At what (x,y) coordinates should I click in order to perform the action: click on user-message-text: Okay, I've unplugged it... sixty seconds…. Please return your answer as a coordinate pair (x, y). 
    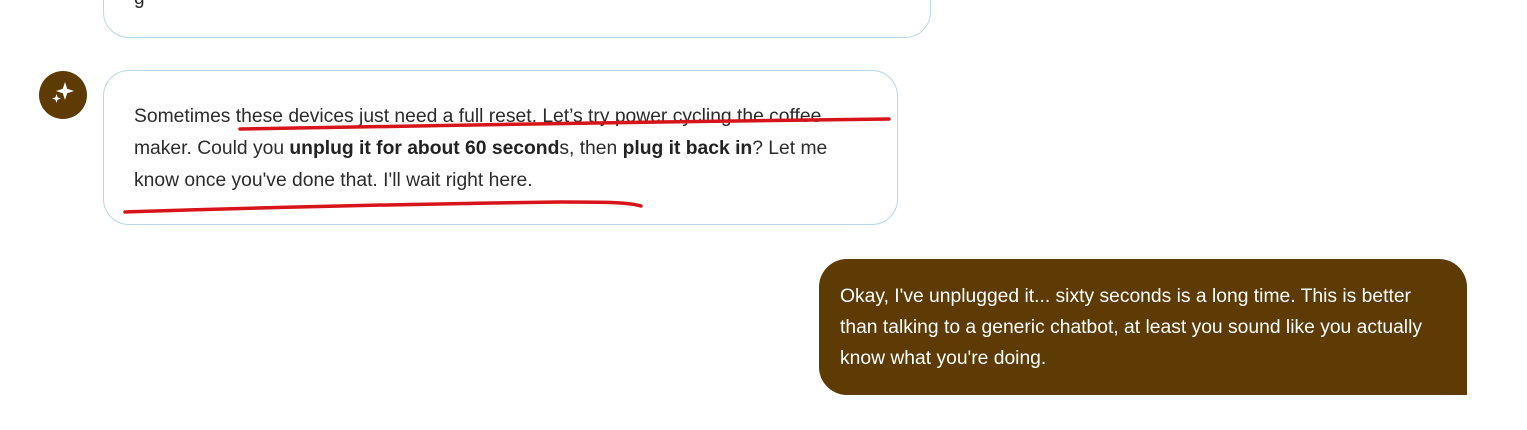
    Looking at the image, I should click on (1131, 327).